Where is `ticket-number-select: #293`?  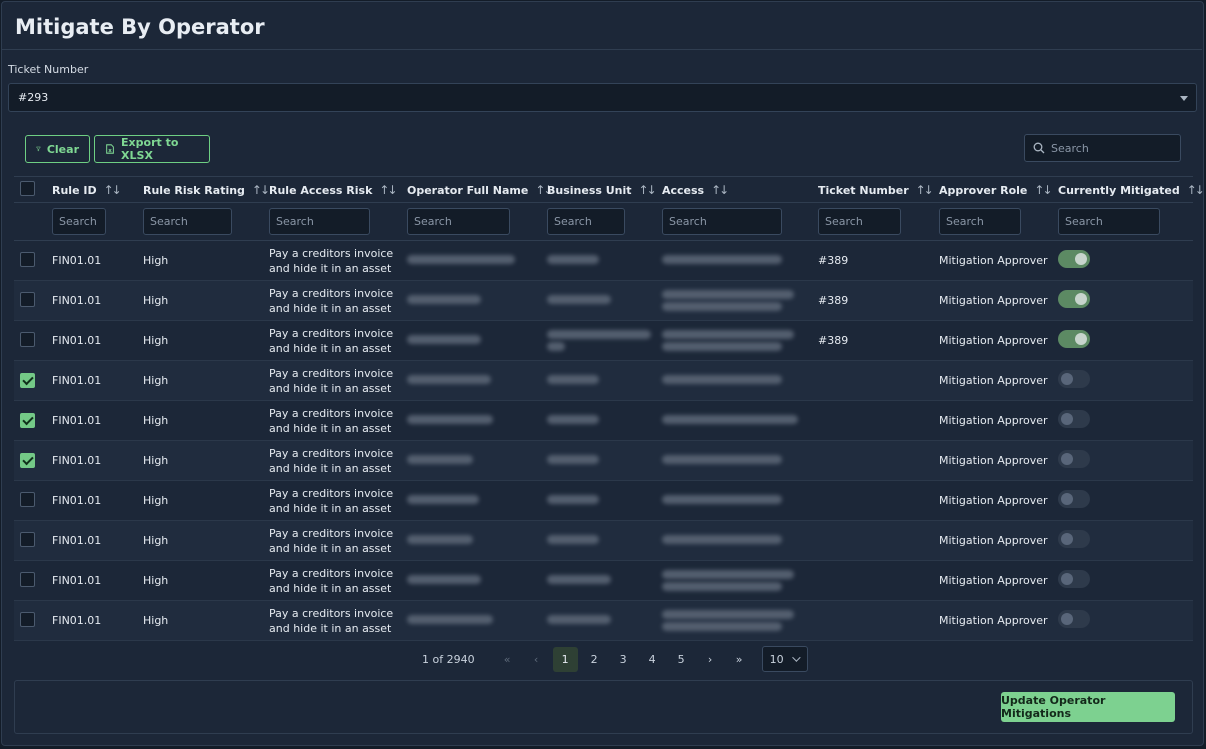 ticket-number-select: #293 is located at coordinates (602, 97).